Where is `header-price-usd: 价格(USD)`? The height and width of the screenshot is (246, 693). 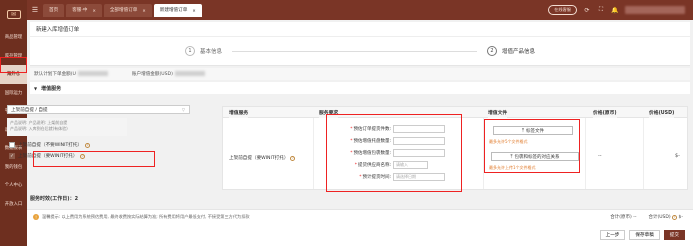
header-price-usd: 价格(USD) is located at coordinates (662, 112).